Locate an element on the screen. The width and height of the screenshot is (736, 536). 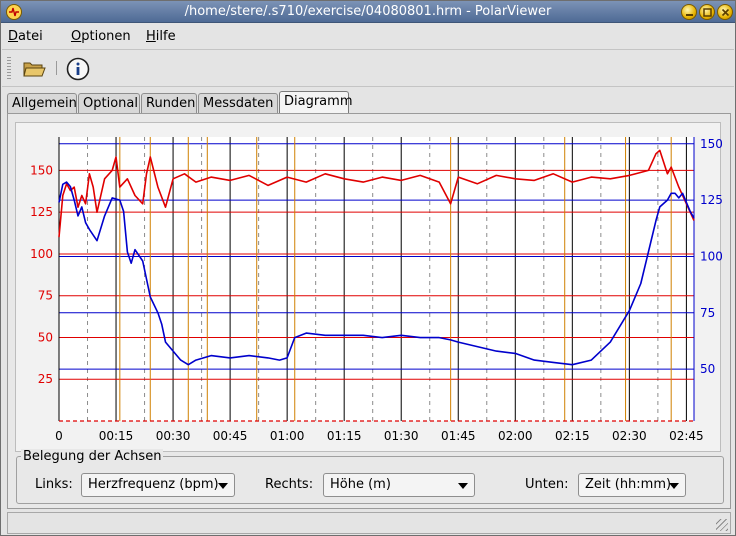
left-tick-label: 100 is located at coordinates (41, 254).